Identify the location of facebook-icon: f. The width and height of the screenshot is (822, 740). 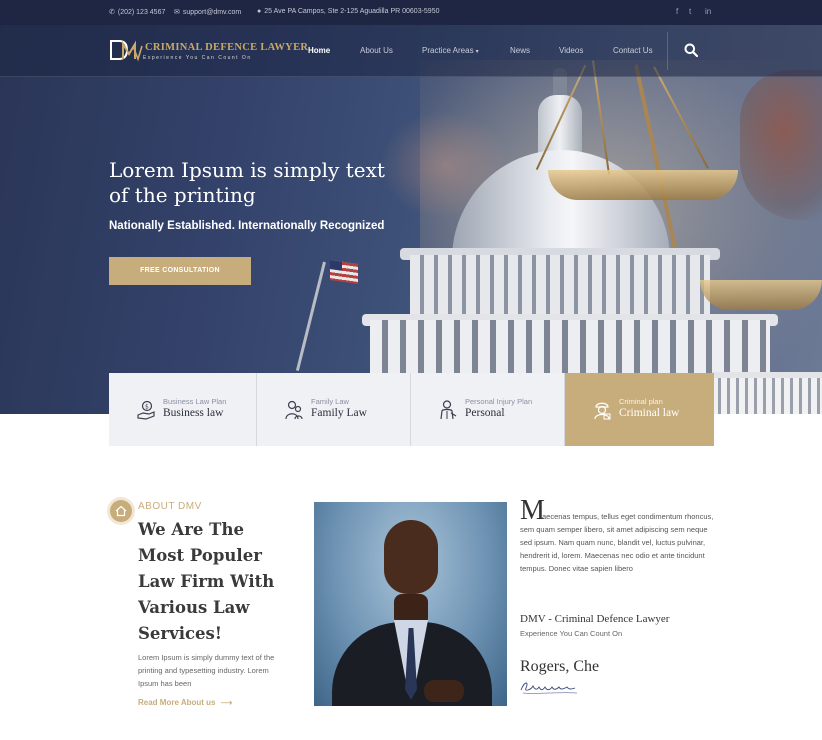
(677, 11).